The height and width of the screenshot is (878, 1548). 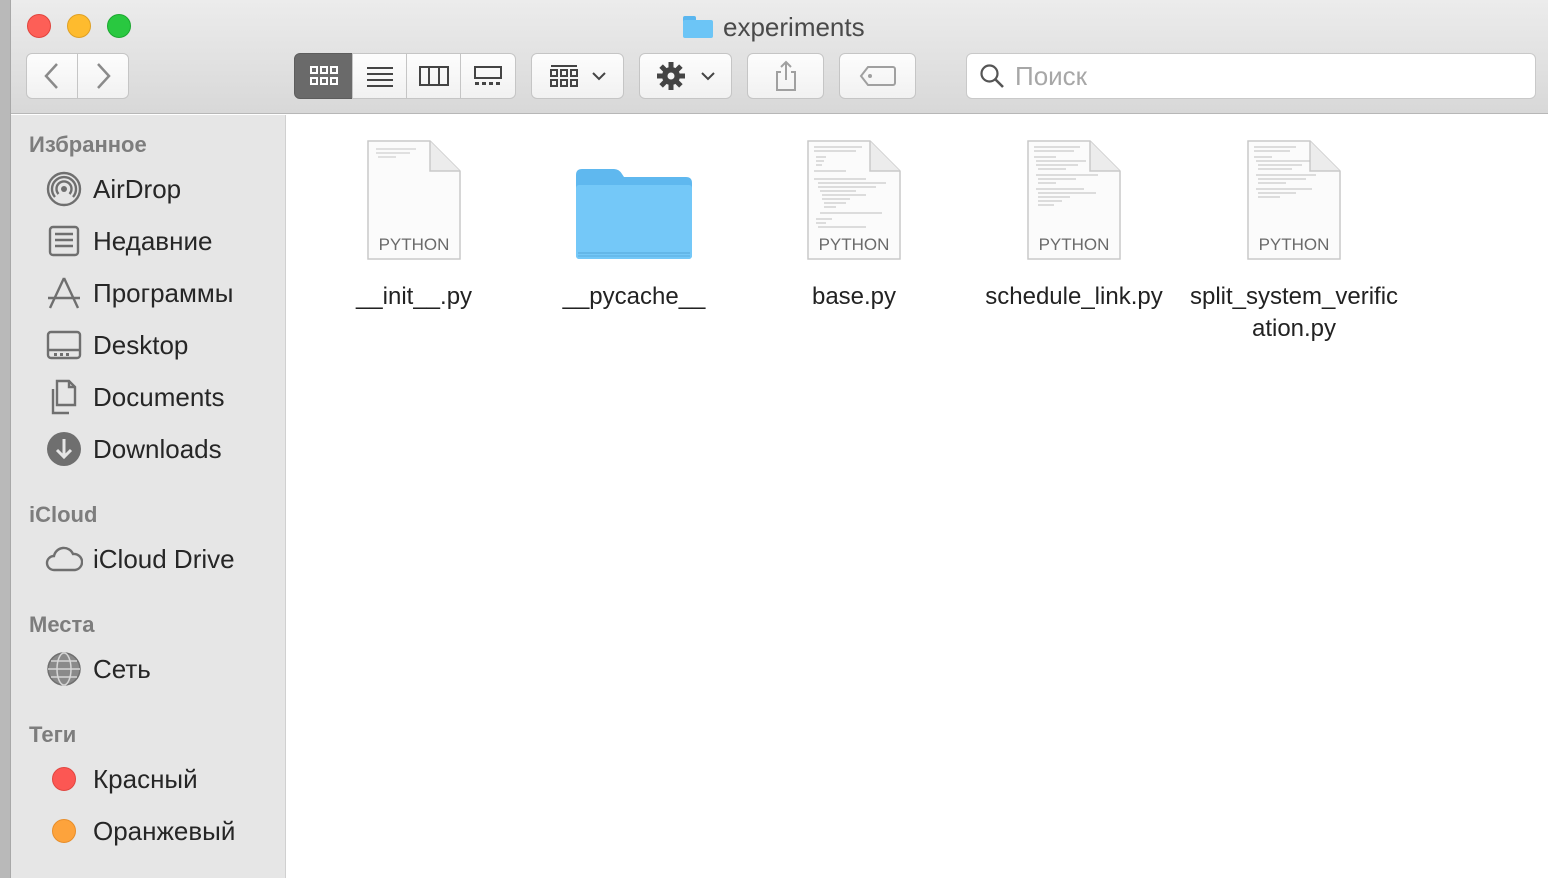 What do you see at coordinates (1294, 312) in the screenshot?
I see `file-name: split_system_verification.py` at bounding box center [1294, 312].